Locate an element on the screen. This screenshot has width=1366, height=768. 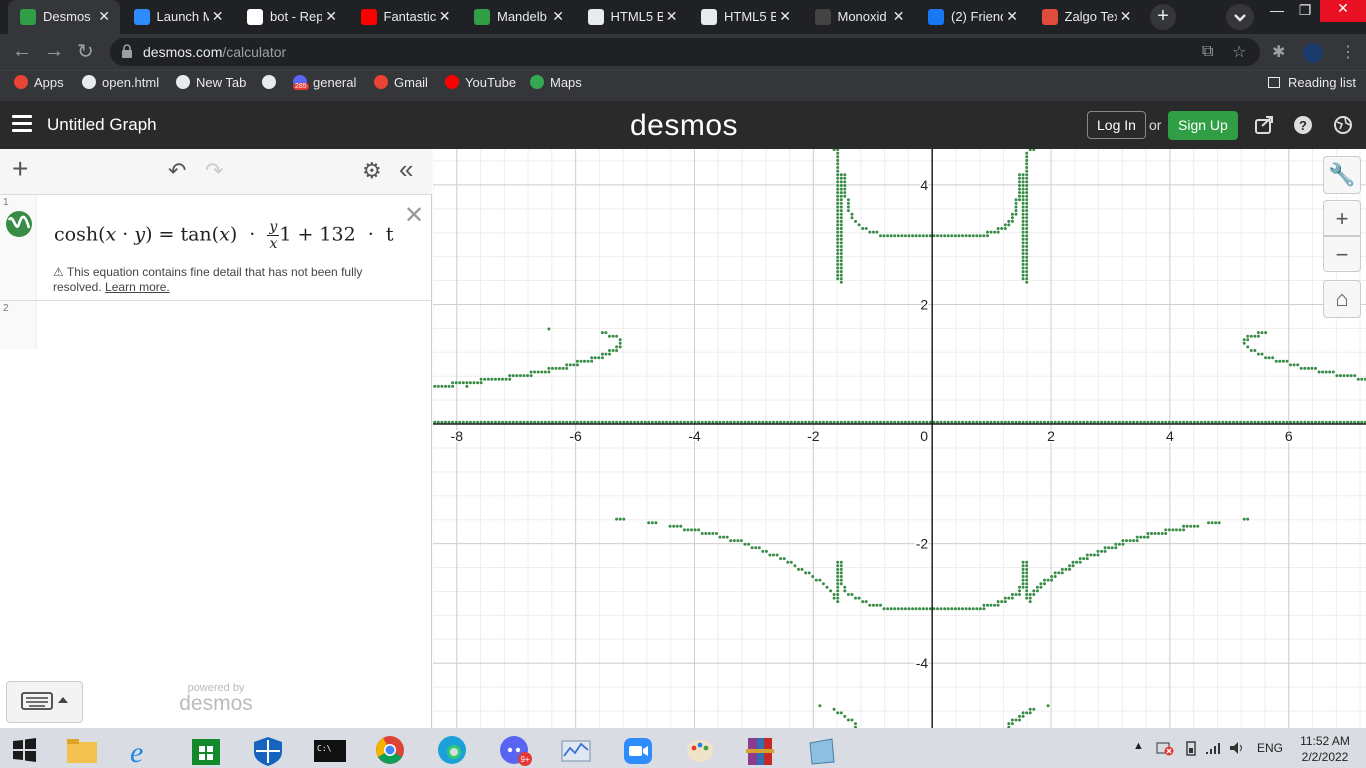
back-icon: ← is located at coordinates (22, 51).